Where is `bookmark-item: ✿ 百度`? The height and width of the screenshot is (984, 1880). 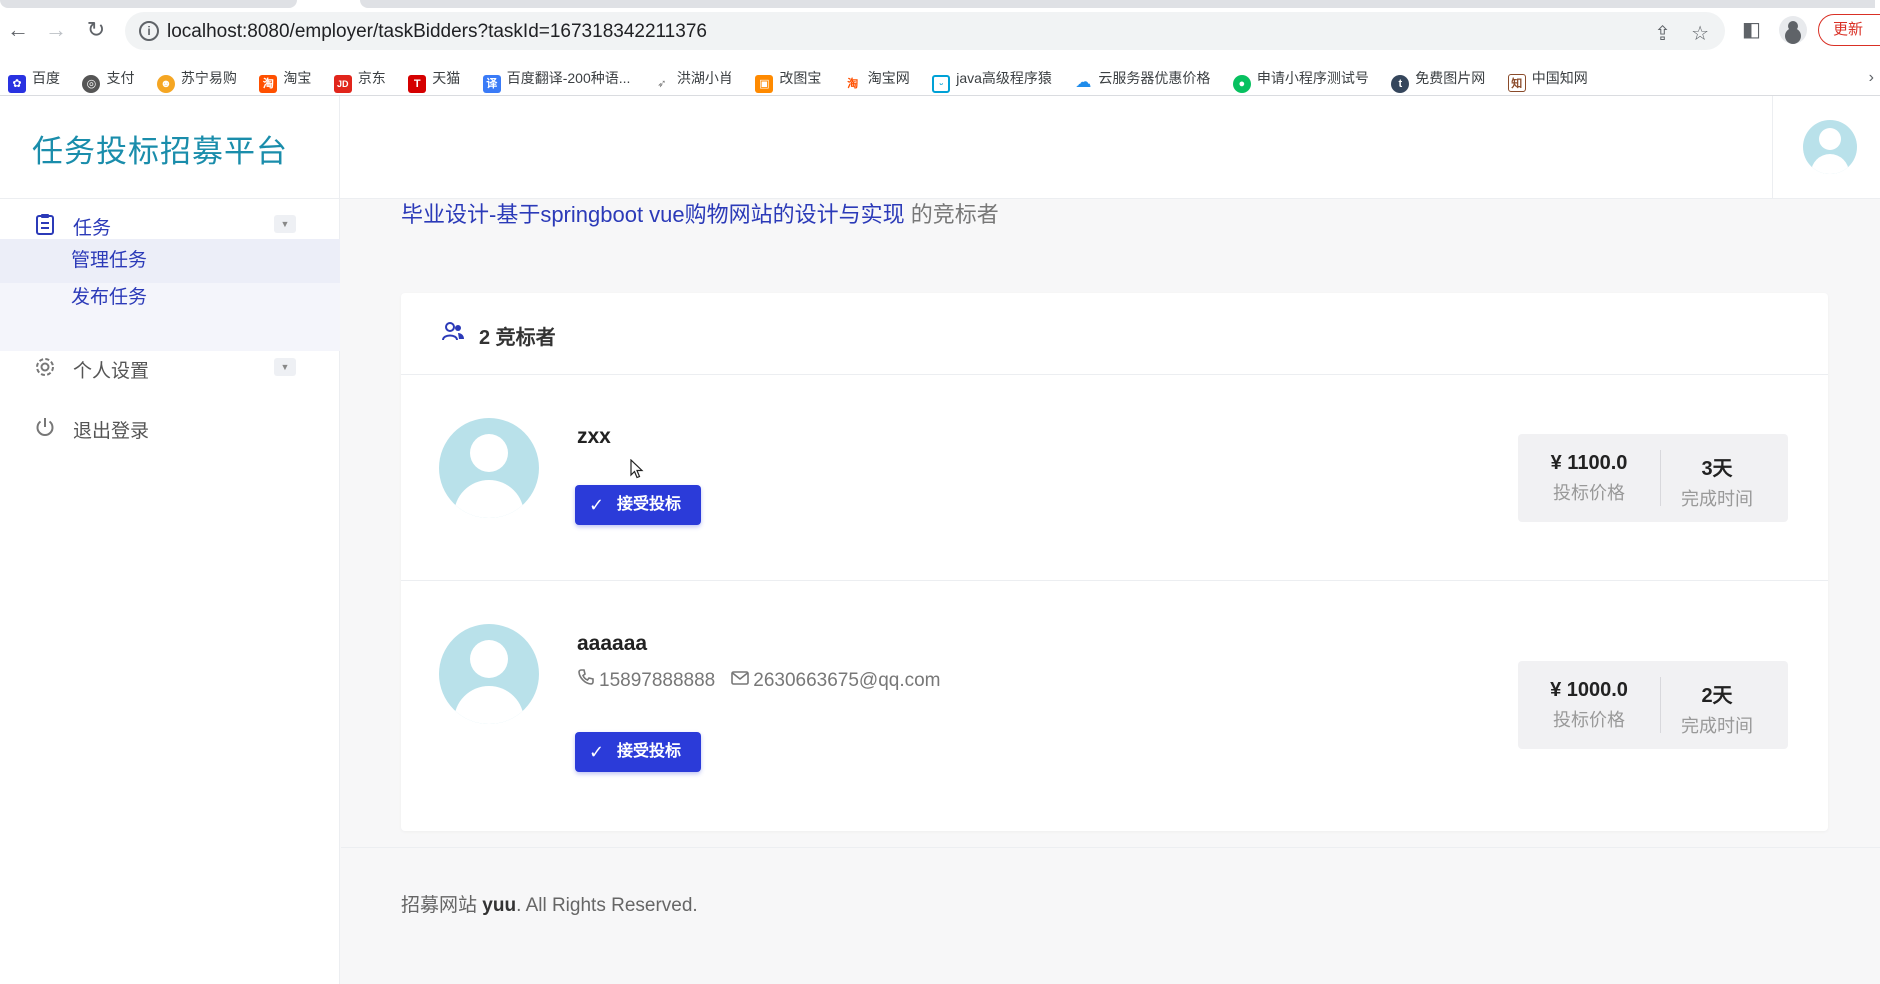 bookmark-item: ✿ 百度 is located at coordinates (39, 77).